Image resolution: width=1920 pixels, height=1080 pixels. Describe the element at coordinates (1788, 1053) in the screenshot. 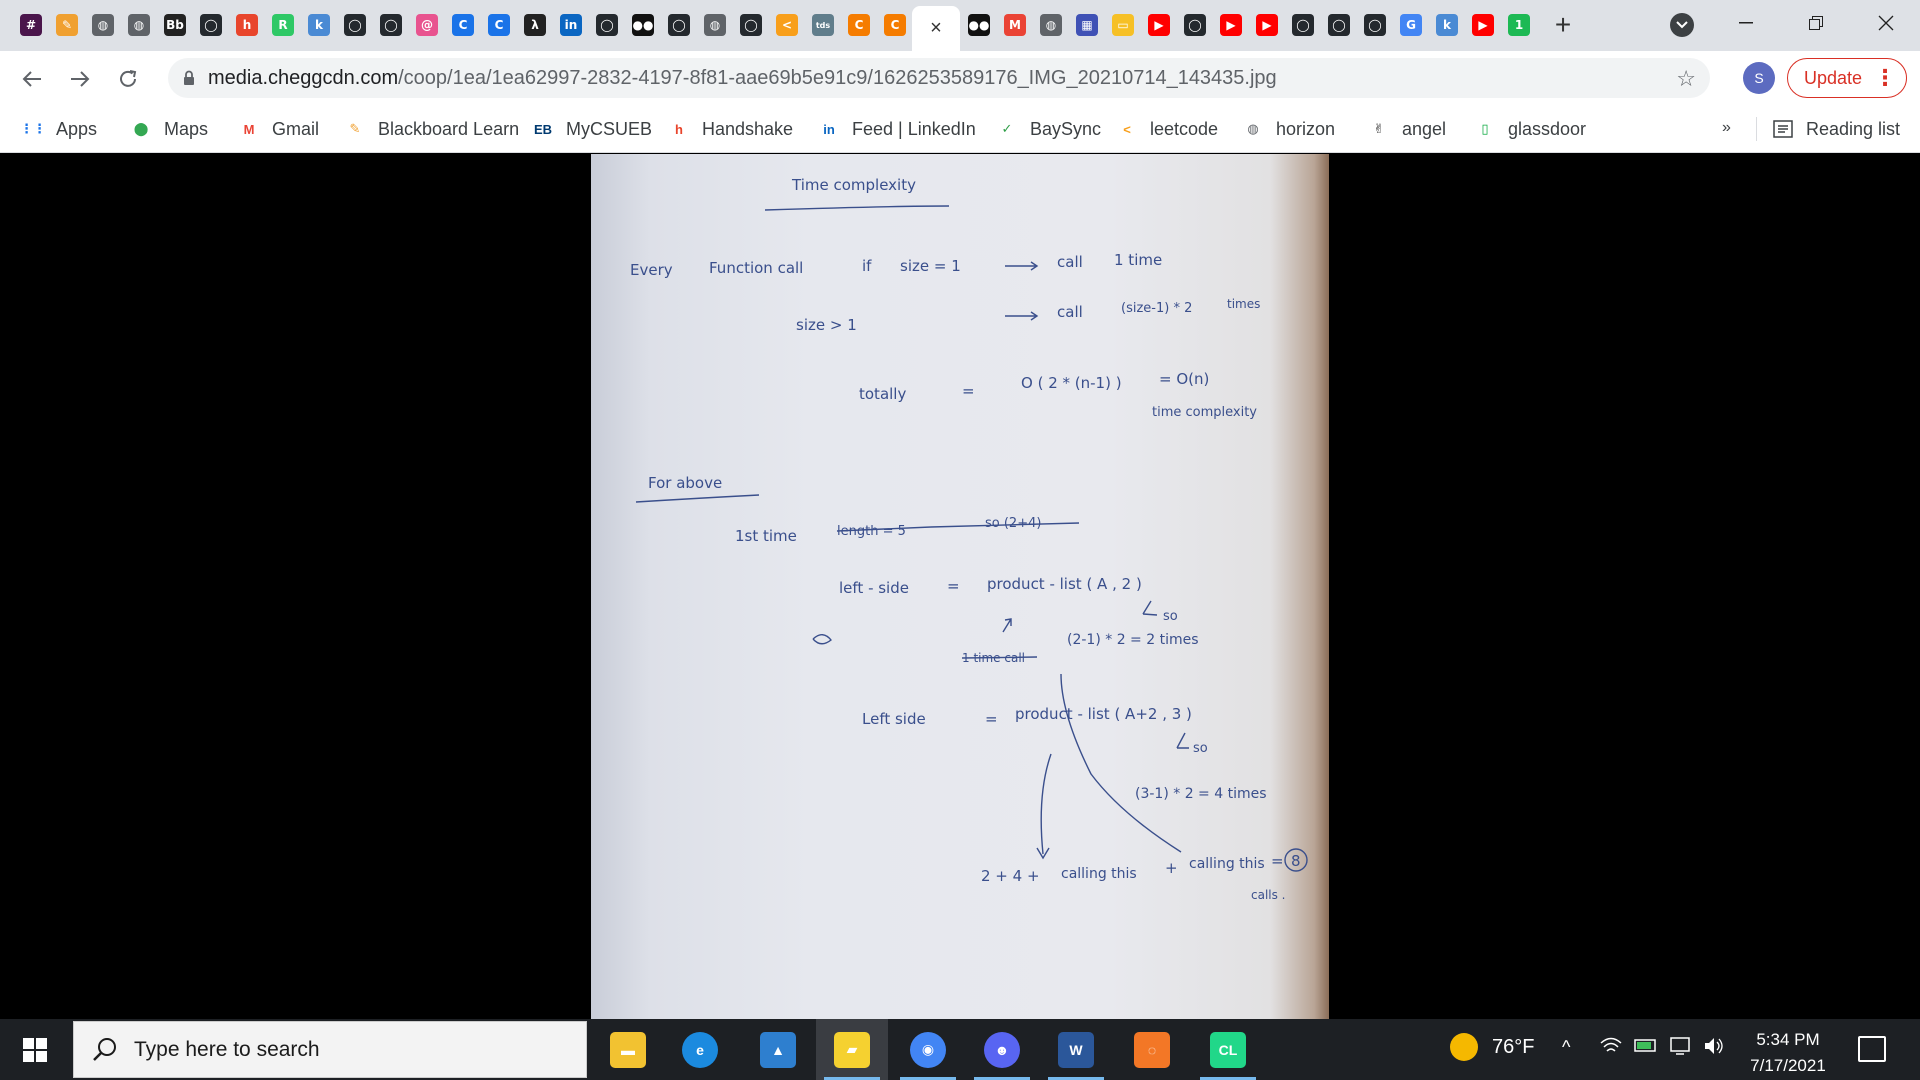

I see `taskbar-clock: 5:34 PM 7/17/2021` at that location.